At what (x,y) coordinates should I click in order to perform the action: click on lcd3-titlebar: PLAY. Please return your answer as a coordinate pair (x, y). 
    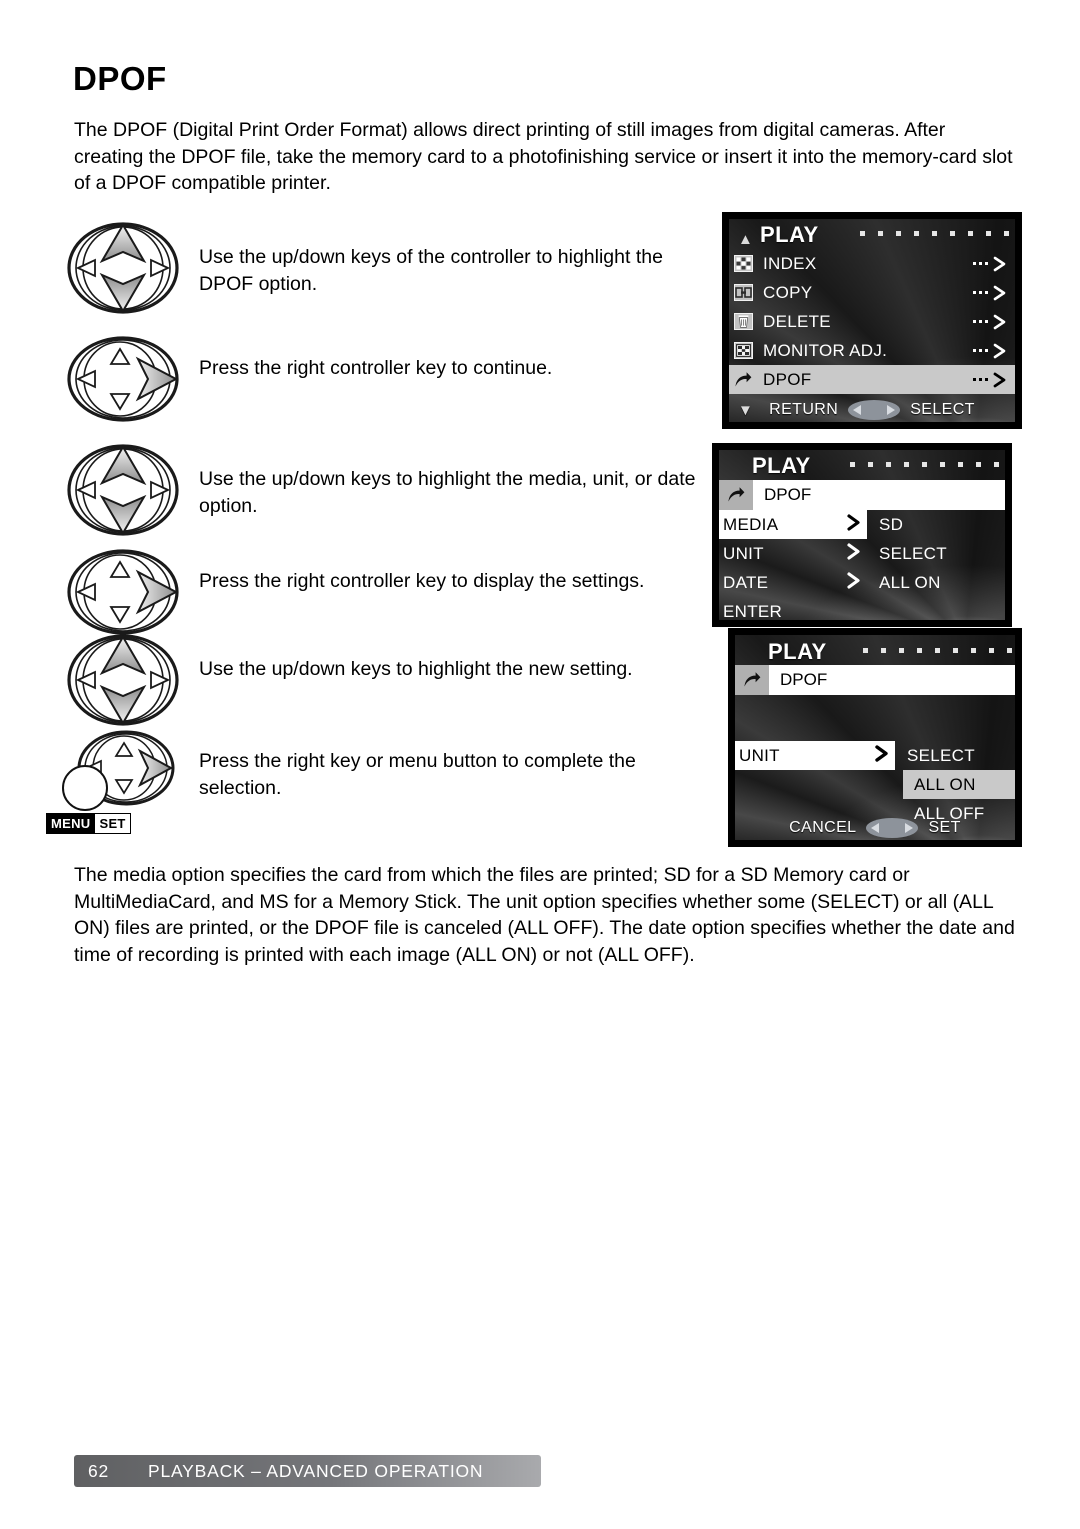
    Looking at the image, I should click on (875, 650).